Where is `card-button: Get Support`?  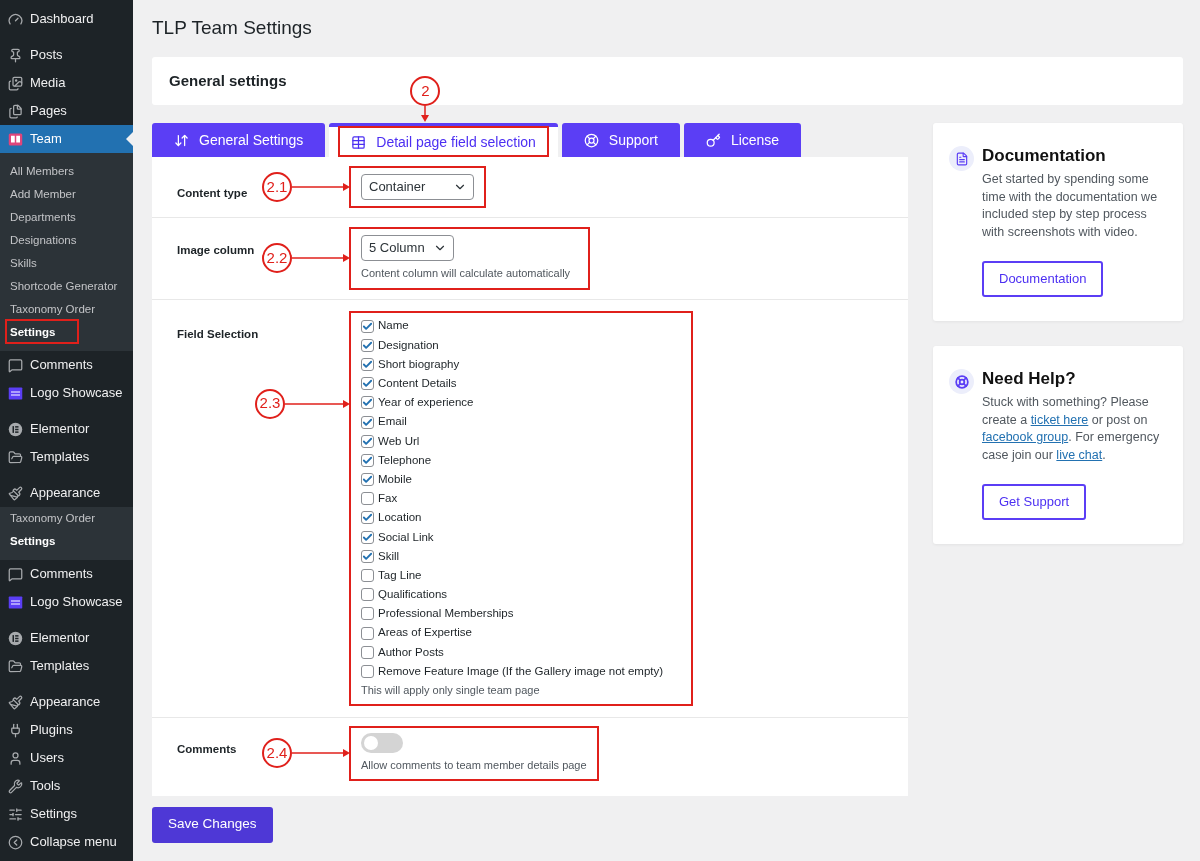 card-button: Get Support is located at coordinates (1034, 502).